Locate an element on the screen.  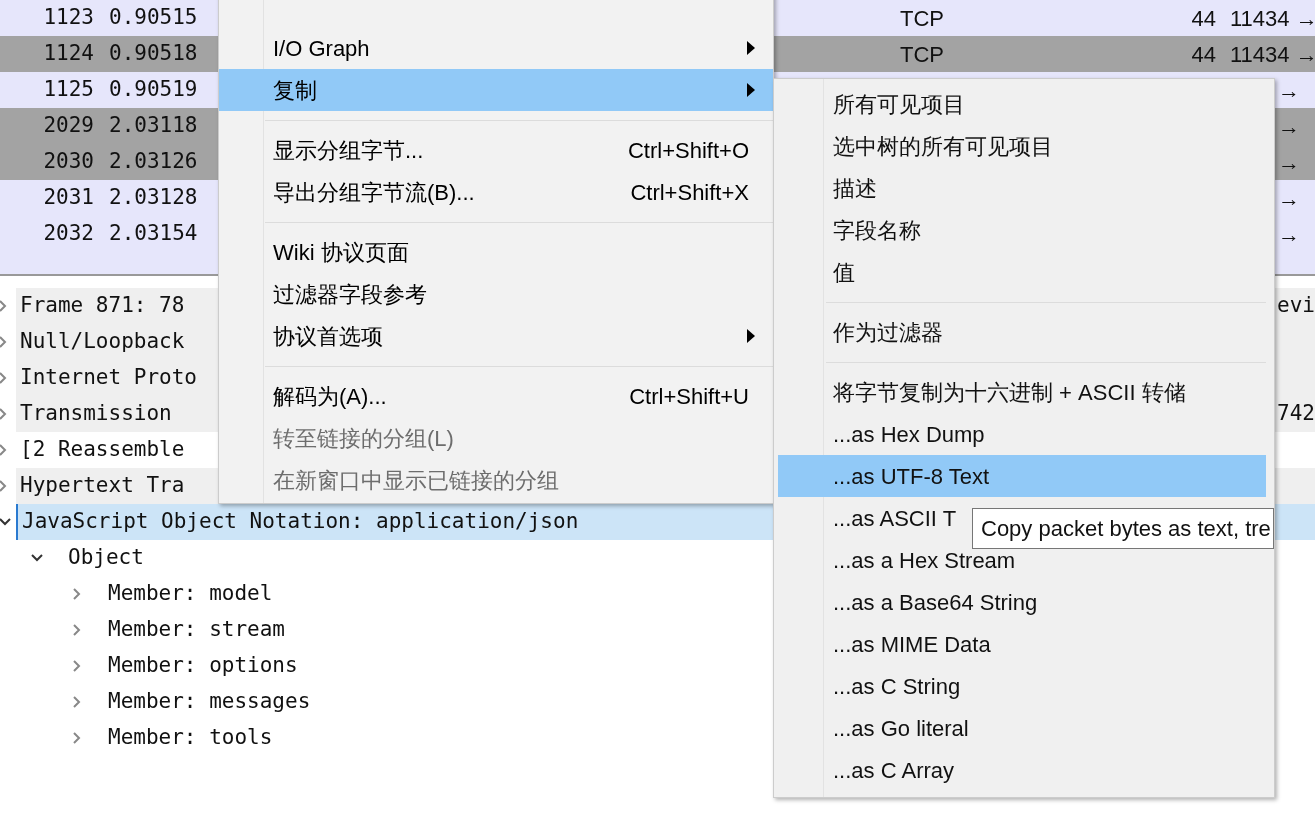
tree-label: Internet Proto is located at coordinates (108, 378).